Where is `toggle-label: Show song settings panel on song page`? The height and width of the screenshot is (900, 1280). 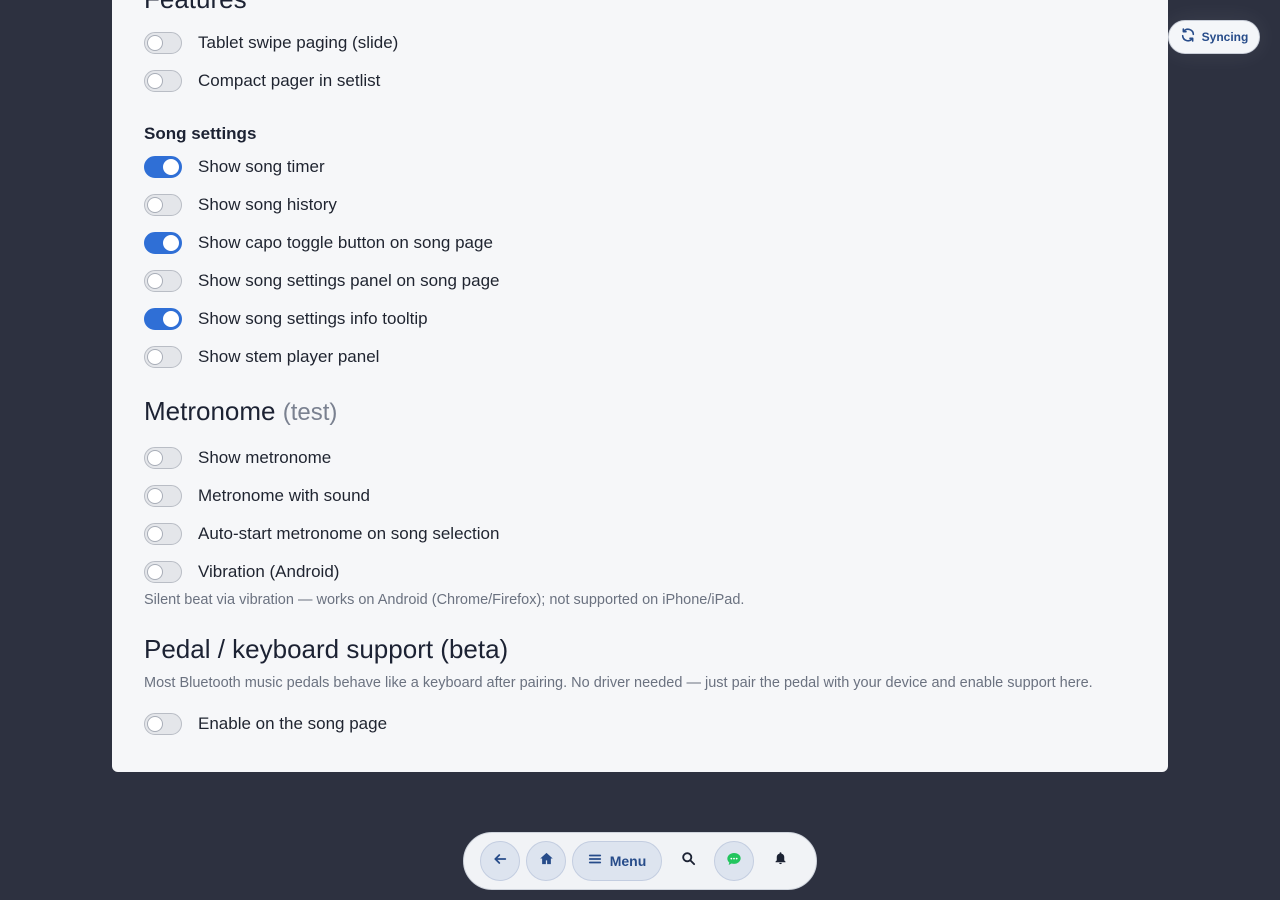
toggle-label: Show song settings panel on song page is located at coordinates (349, 280).